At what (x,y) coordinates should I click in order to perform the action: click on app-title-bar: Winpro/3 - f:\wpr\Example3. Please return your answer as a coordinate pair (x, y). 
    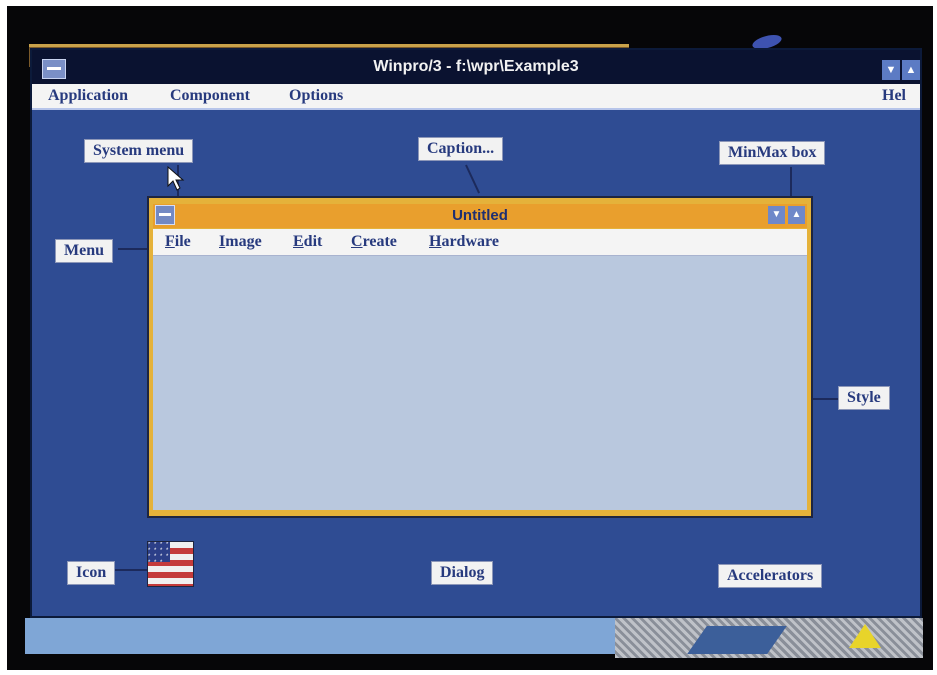
    Looking at the image, I should click on (476, 67).